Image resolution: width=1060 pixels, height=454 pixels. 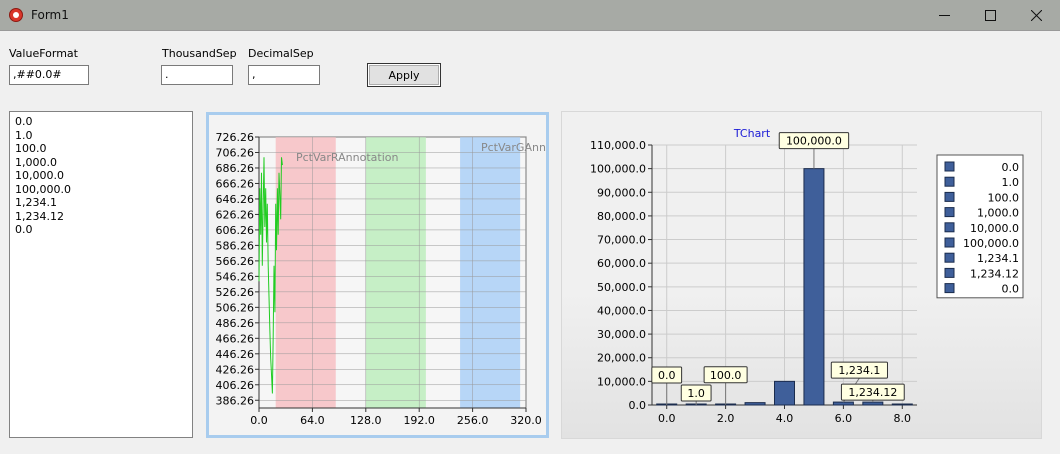 What do you see at coordinates (16, 15) in the screenshot?
I see `app-icon` at bounding box center [16, 15].